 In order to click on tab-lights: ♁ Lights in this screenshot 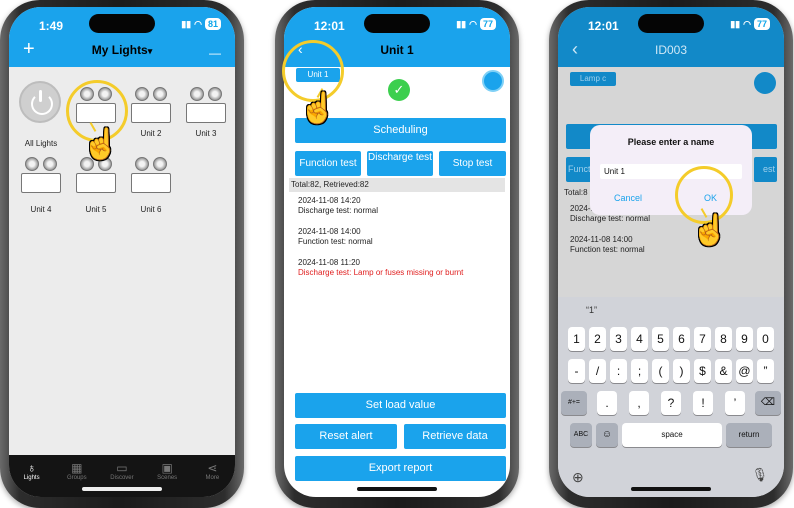, I will do `click(32, 479)`.